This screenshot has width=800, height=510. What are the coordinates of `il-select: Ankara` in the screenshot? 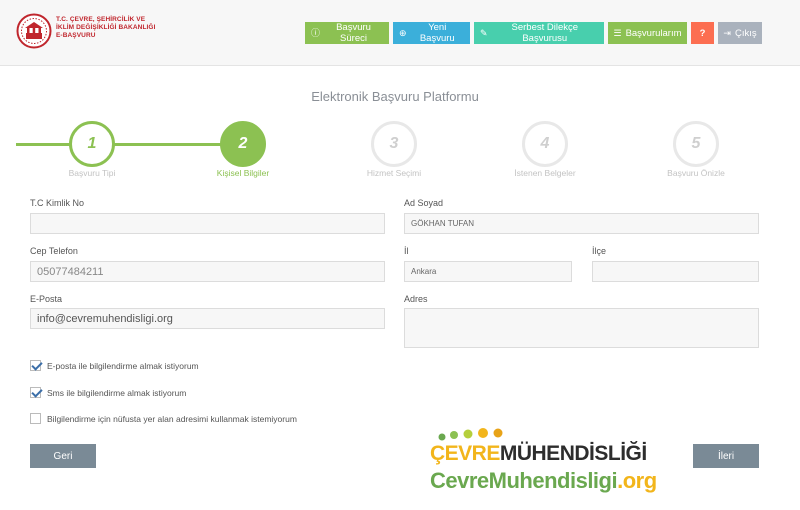 It's located at (488, 271).